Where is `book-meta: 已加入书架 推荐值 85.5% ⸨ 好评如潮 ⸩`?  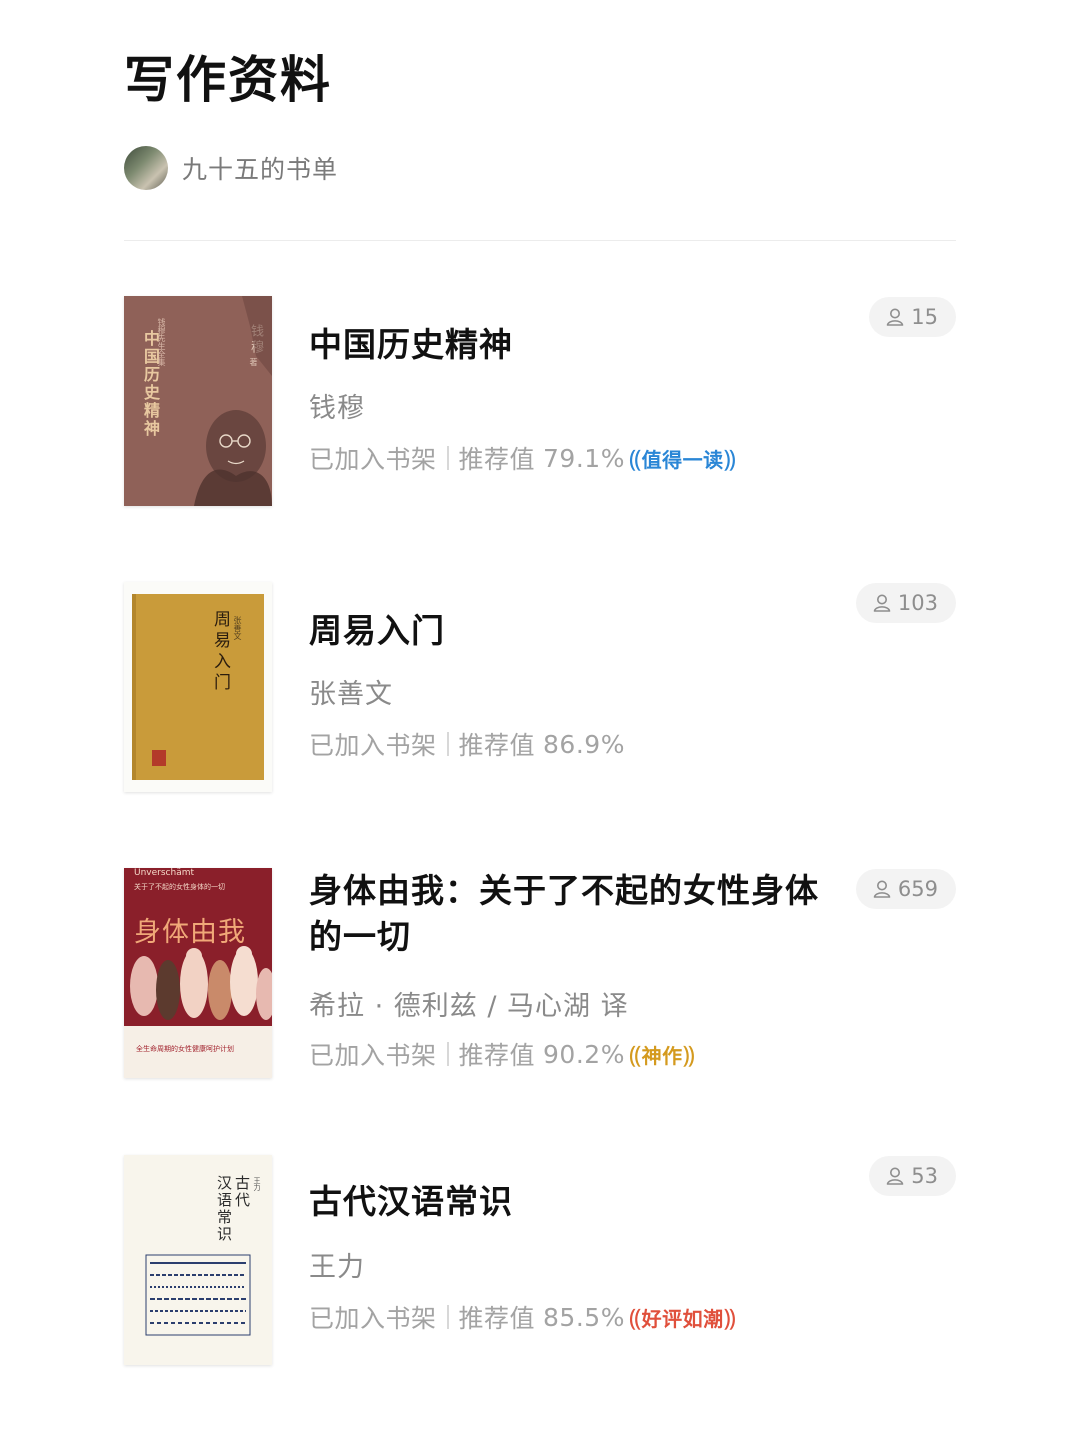
book-meta: 已加入书架 推荐值 85.5% ⸨ 好评如潮 ⸩ is located at coordinates (522, 1317).